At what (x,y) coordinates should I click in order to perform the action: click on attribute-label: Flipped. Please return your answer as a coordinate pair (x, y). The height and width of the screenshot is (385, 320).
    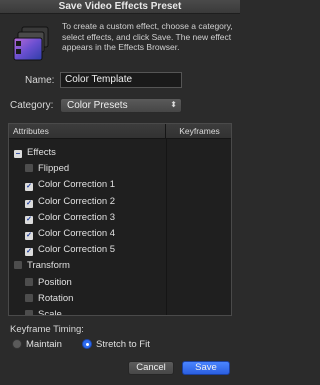
    Looking at the image, I should click on (54, 169).